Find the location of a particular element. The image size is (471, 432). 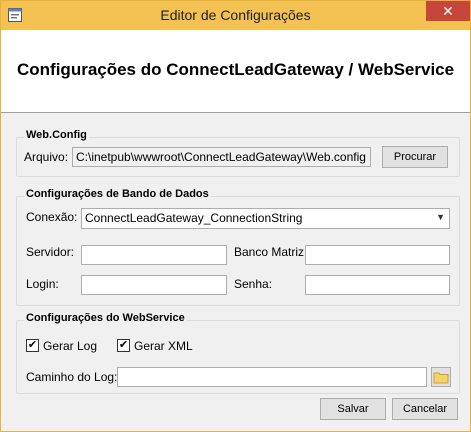

banco-matriz-input is located at coordinates (377, 255).